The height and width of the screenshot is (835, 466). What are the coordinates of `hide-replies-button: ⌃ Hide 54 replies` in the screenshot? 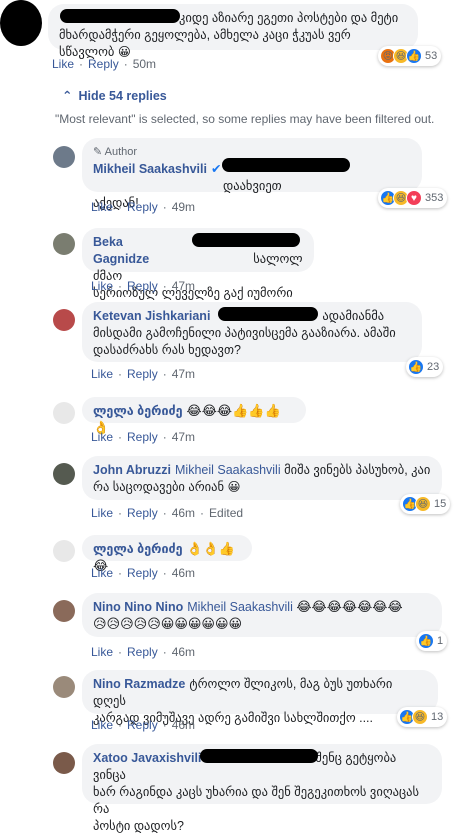 It's located at (114, 95).